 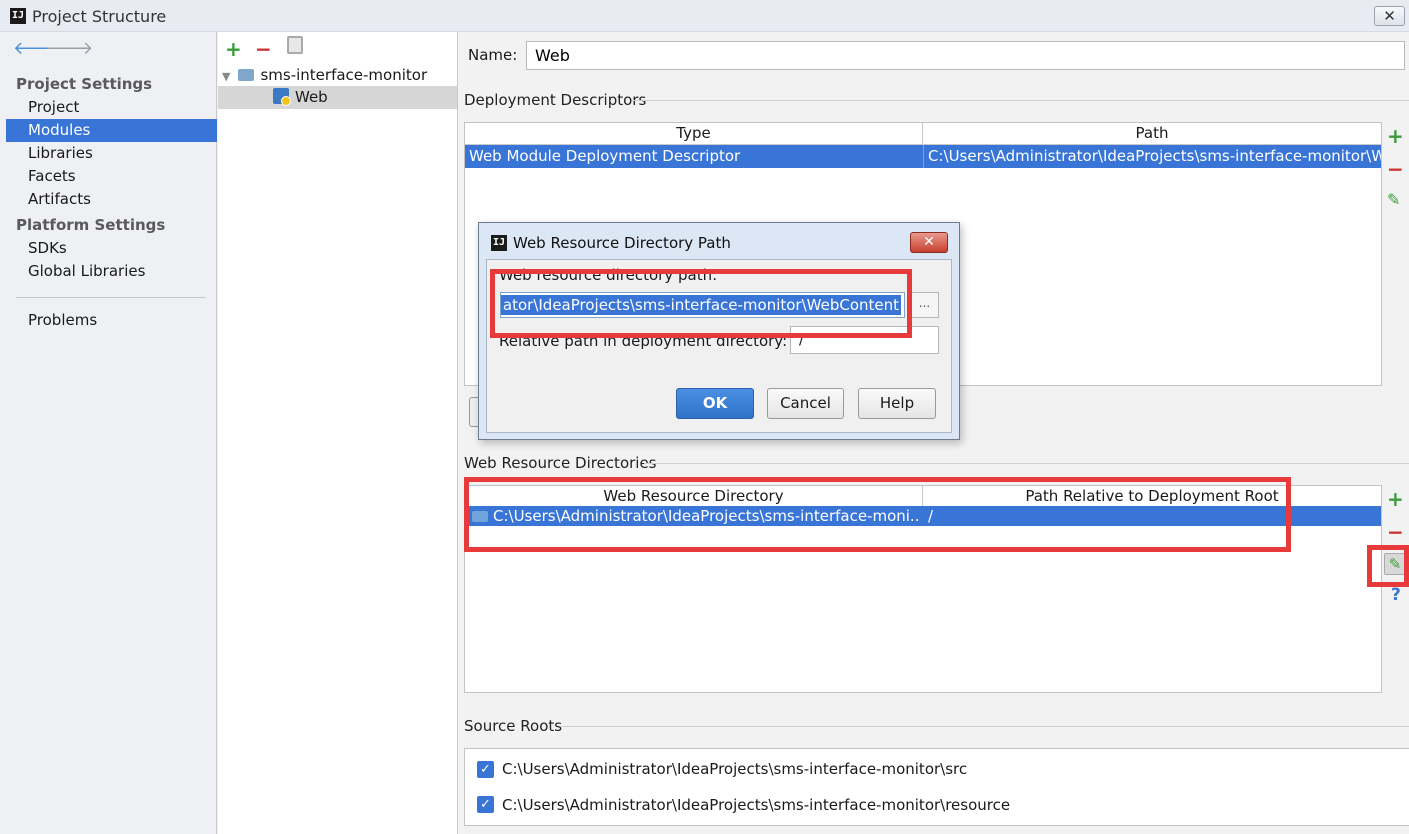 What do you see at coordinates (111, 176) in the screenshot?
I see `sidebar-item-facets: Facets` at bounding box center [111, 176].